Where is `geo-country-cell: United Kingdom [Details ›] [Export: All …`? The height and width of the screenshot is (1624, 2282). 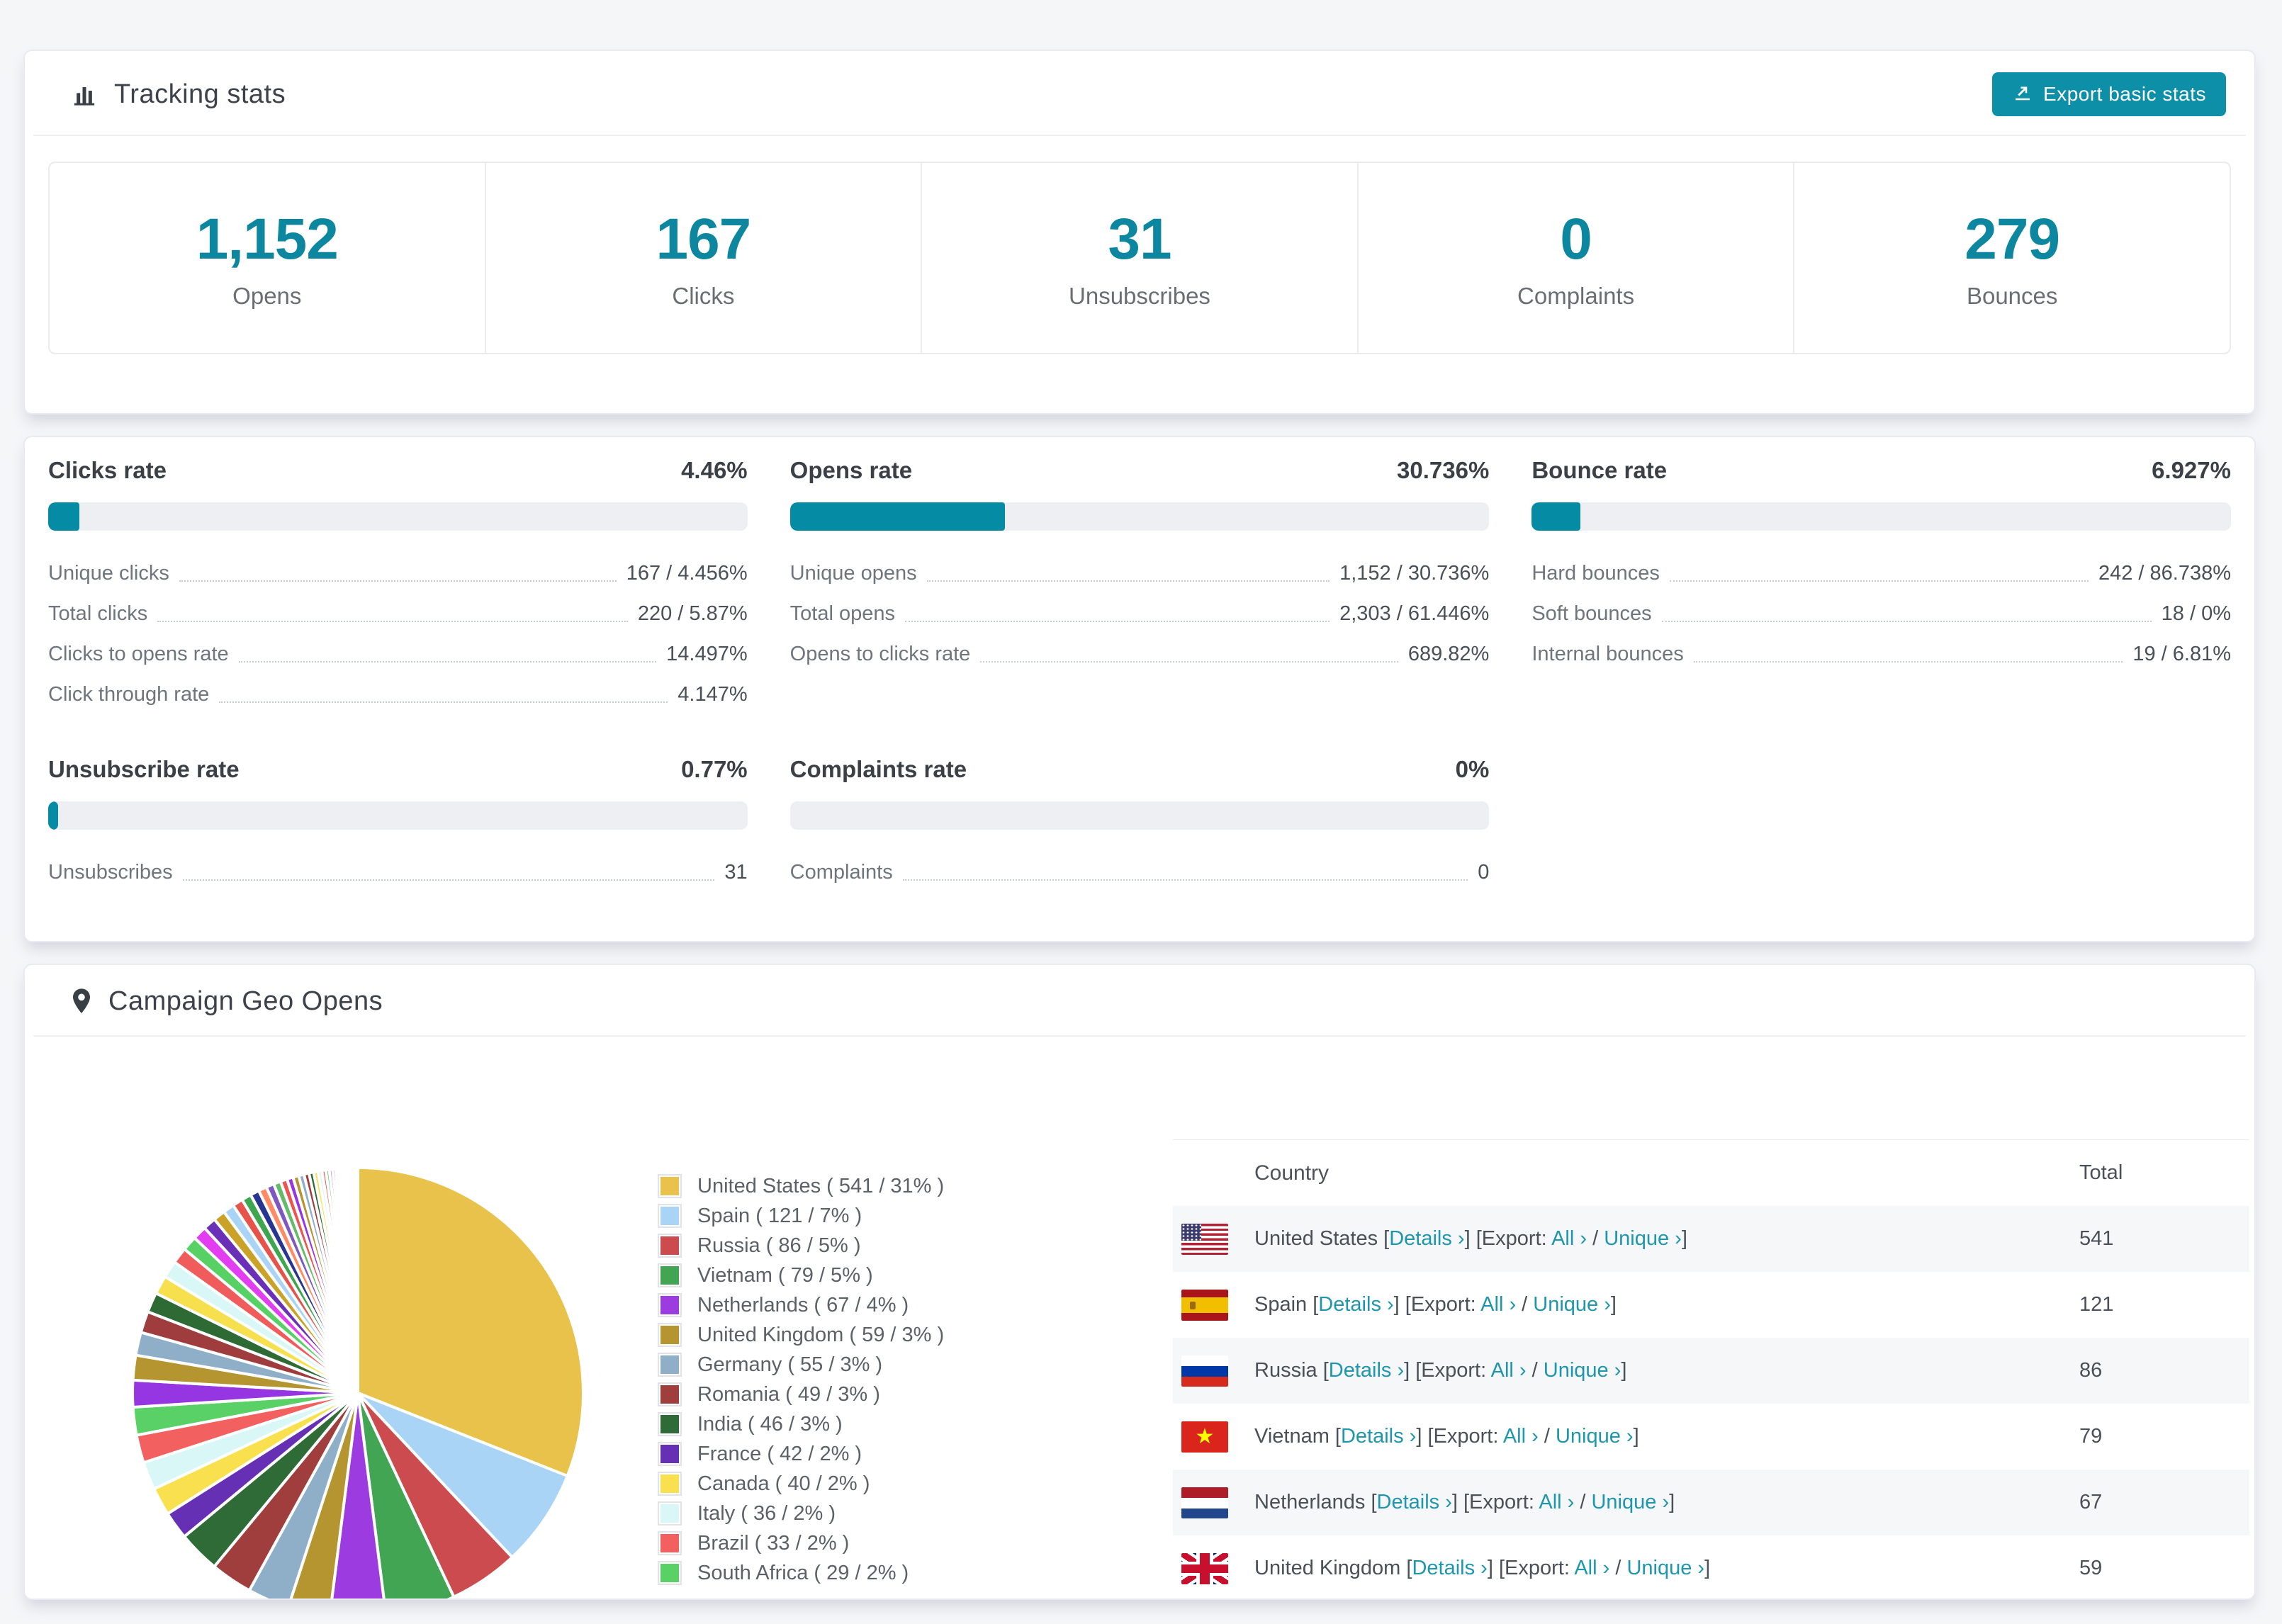
geo-country-cell: United Kingdom [Details ›] [Export: All … is located at coordinates (1666, 1568).